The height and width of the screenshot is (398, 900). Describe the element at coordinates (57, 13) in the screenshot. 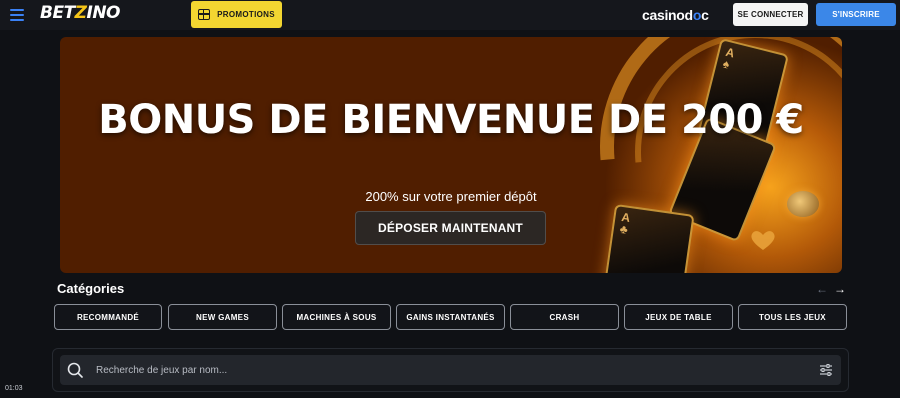

I see `logo-text-prefix: BET` at that location.